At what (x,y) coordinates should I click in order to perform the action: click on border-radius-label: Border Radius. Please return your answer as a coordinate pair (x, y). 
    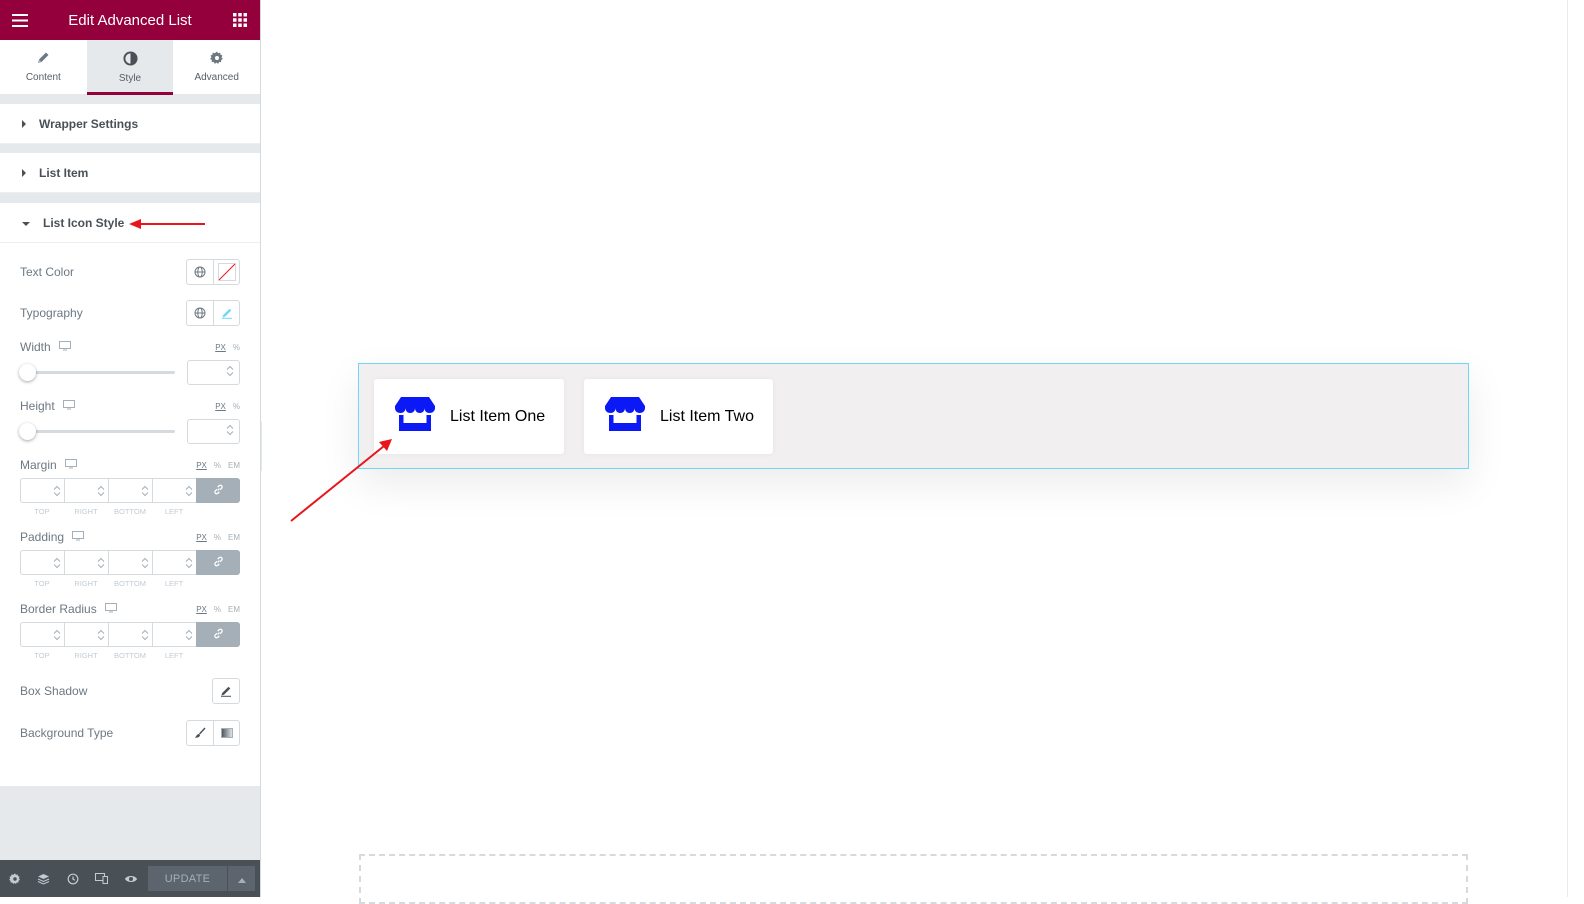
    Looking at the image, I should click on (58, 609).